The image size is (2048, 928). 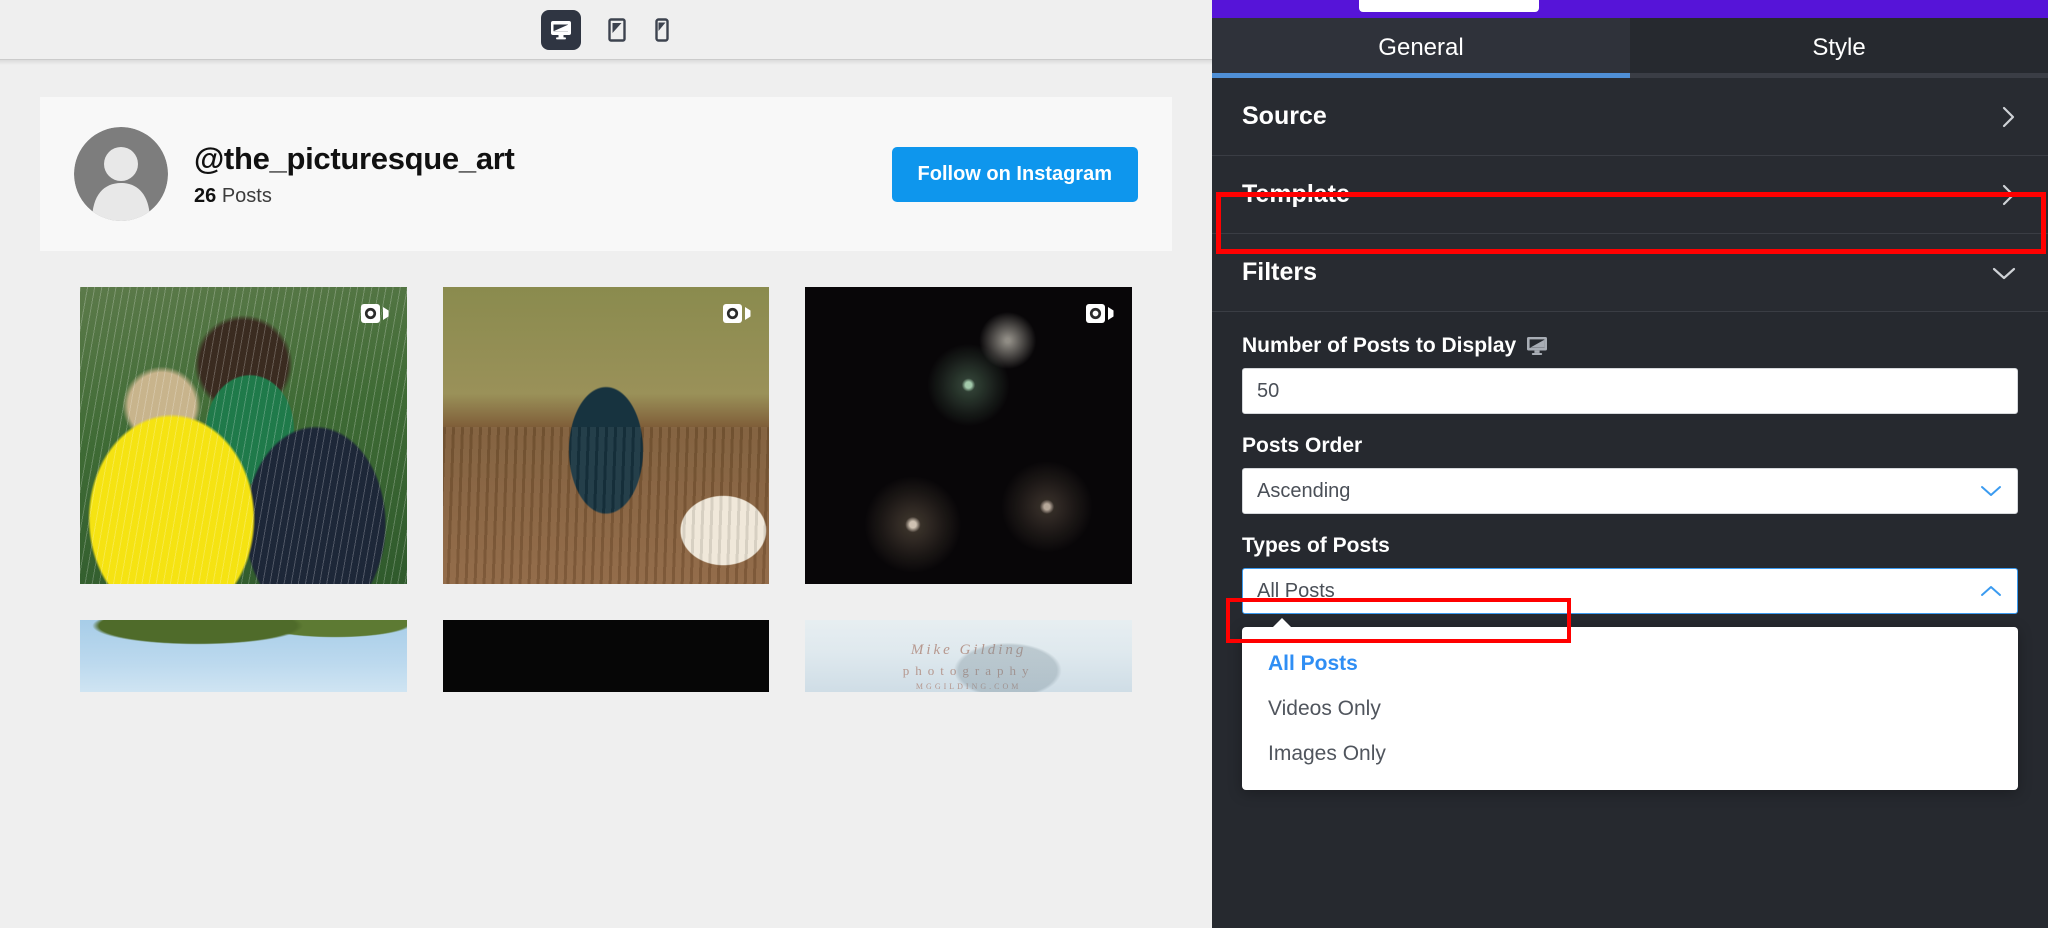 What do you see at coordinates (1324, 708) in the screenshot?
I see `dropdown-option-label: Videos Only` at bounding box center [1324, 708].